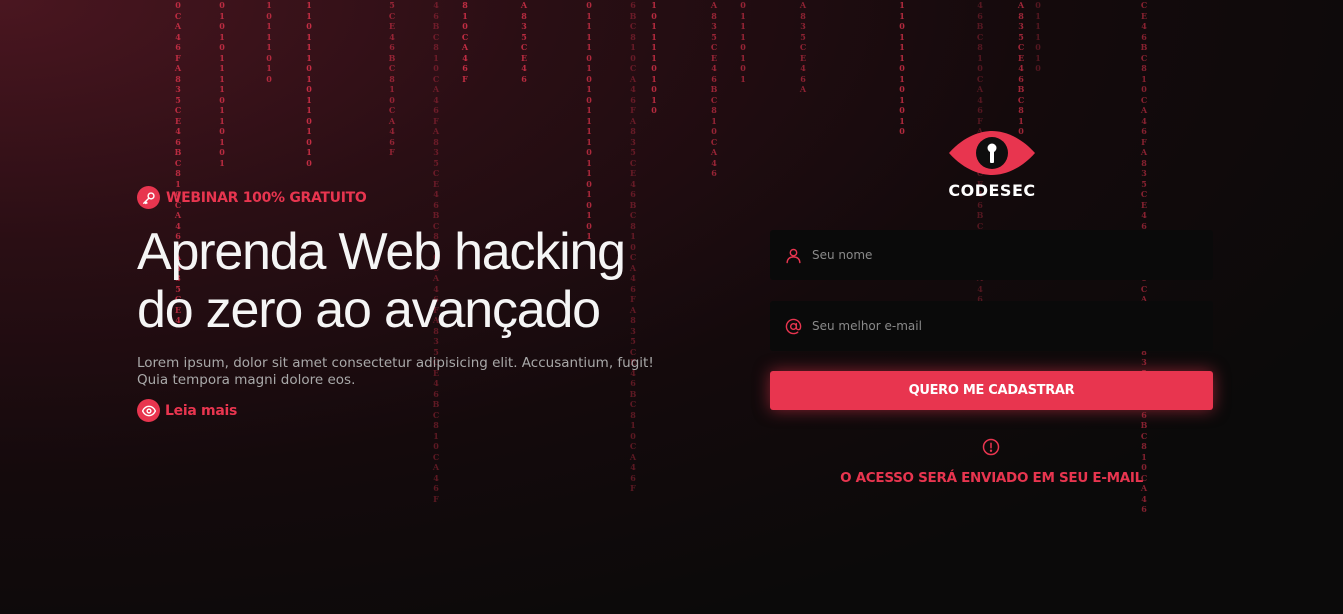  What do you see at coordinates (222, 84) in the screenshot?
I see `digit-rain-column: 0 1 0 1 0 1 1 1 1 0 1 1 0 1 0 1` at bounding box center [222, 84].